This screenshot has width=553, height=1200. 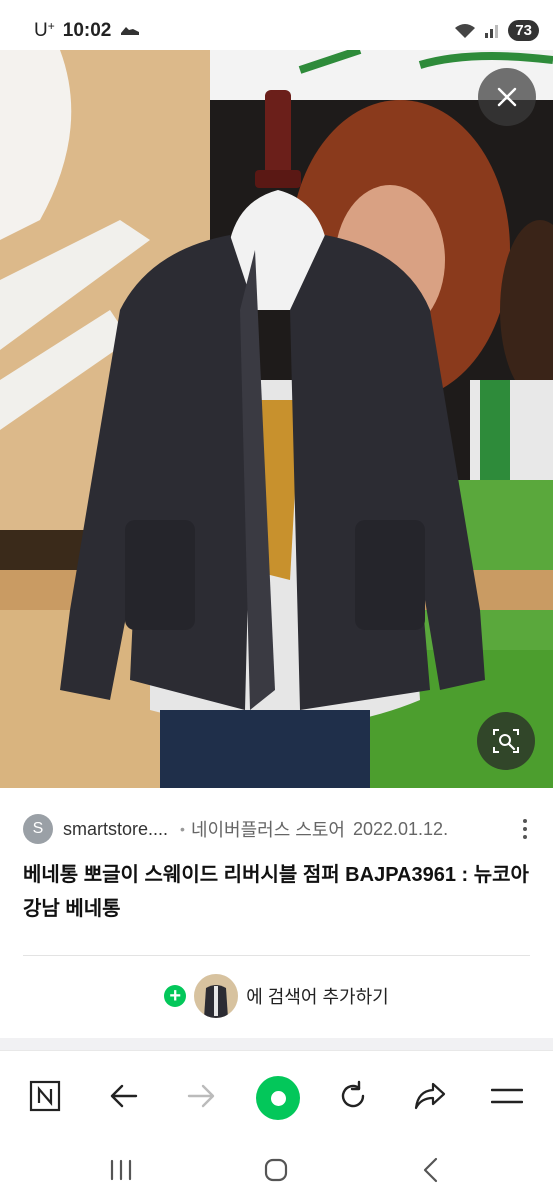 What do you see at coordinates (130, 30) in the screenshot?
I see `sneaker-notification-icon` at bounding box center [130, 30].